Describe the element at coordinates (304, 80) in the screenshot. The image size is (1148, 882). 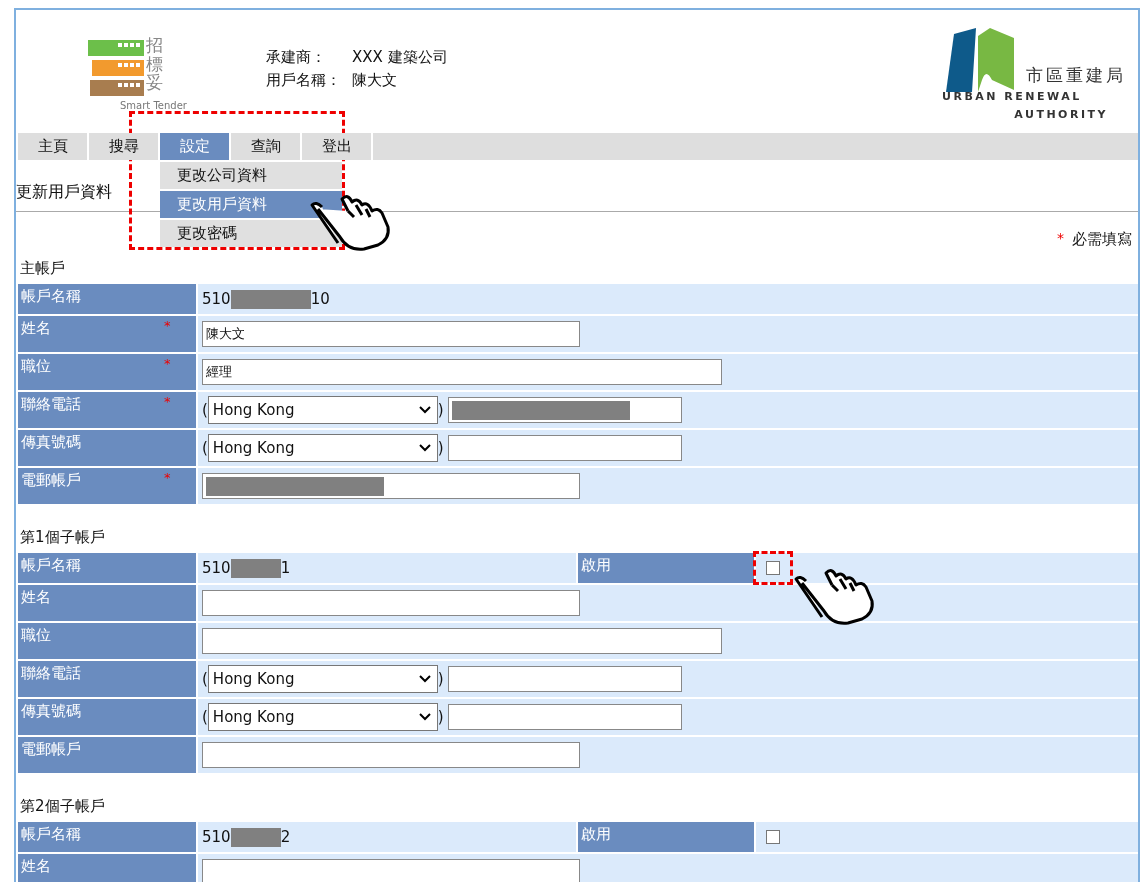
I see `info-label: 用戶名稱：` at that location.